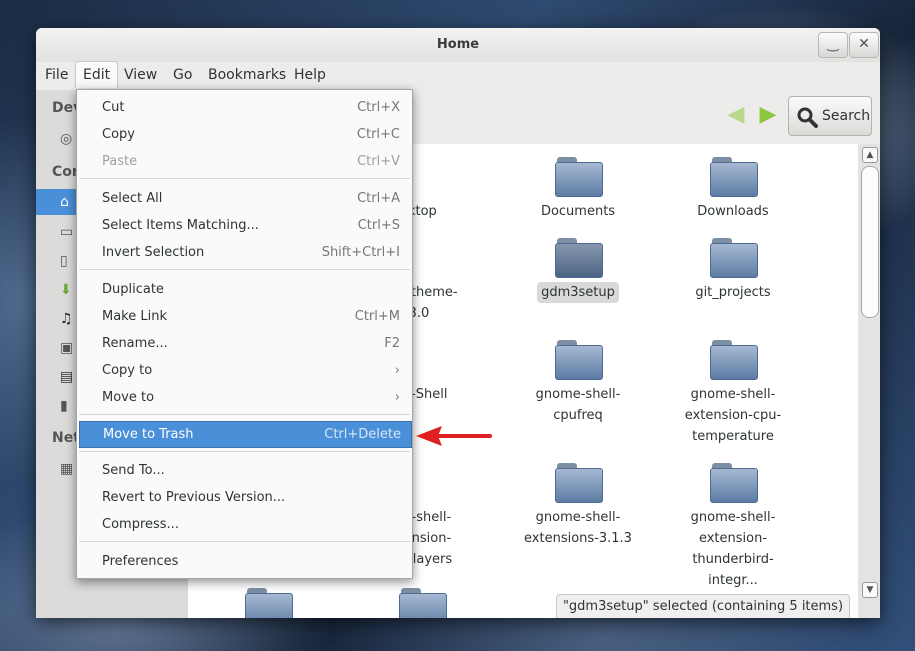  I want to click on menu-item-accel: Ctrl+Delete, so click(362, 434).